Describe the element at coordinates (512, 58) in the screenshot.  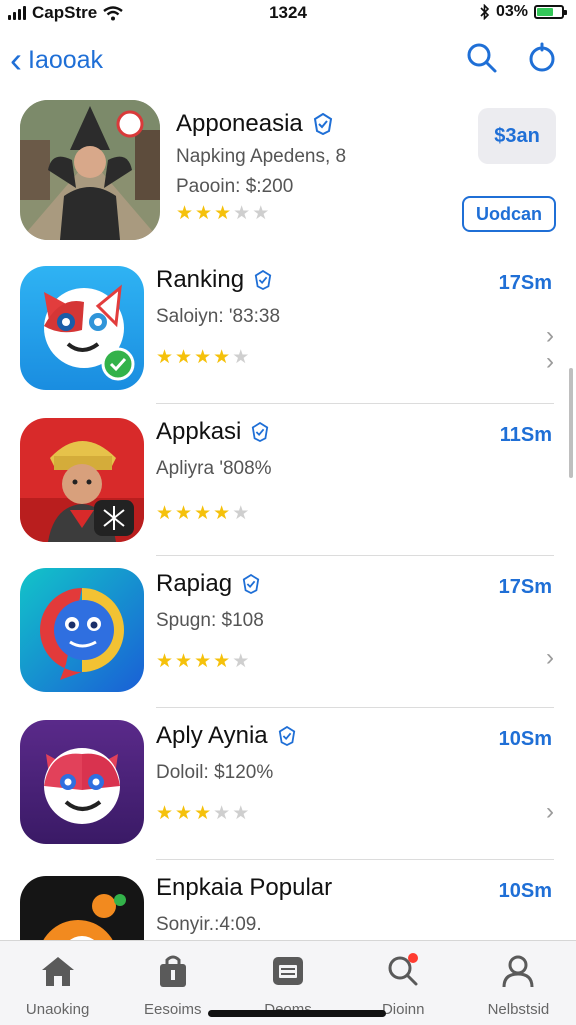
I see `nav-actions` at that location.